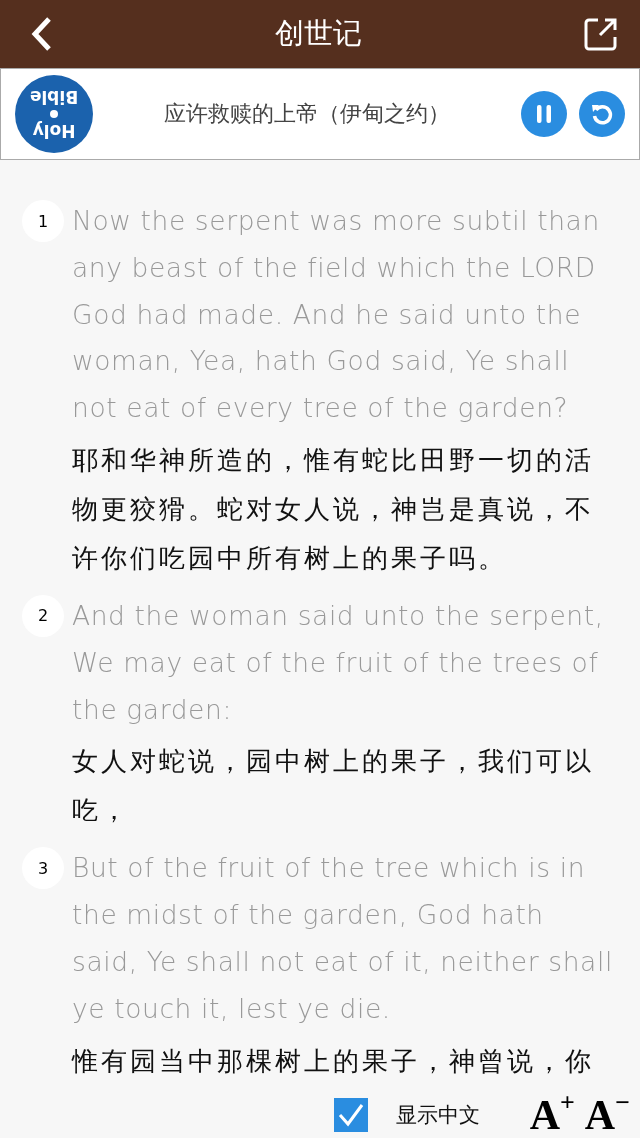 This screenshot has height=1138, width=640. What do you see at coordinates (43, 868) in the screenshot?
I see `verse-number: 3` at bounding box center [43, 868].